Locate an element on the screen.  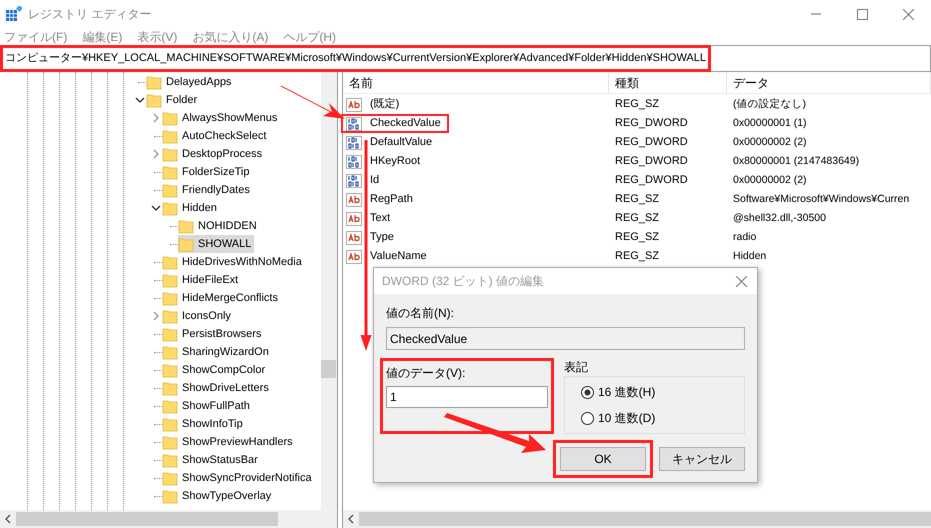
table-cell-text: 0x00000001 (1) is located at coordinates (769, 123).